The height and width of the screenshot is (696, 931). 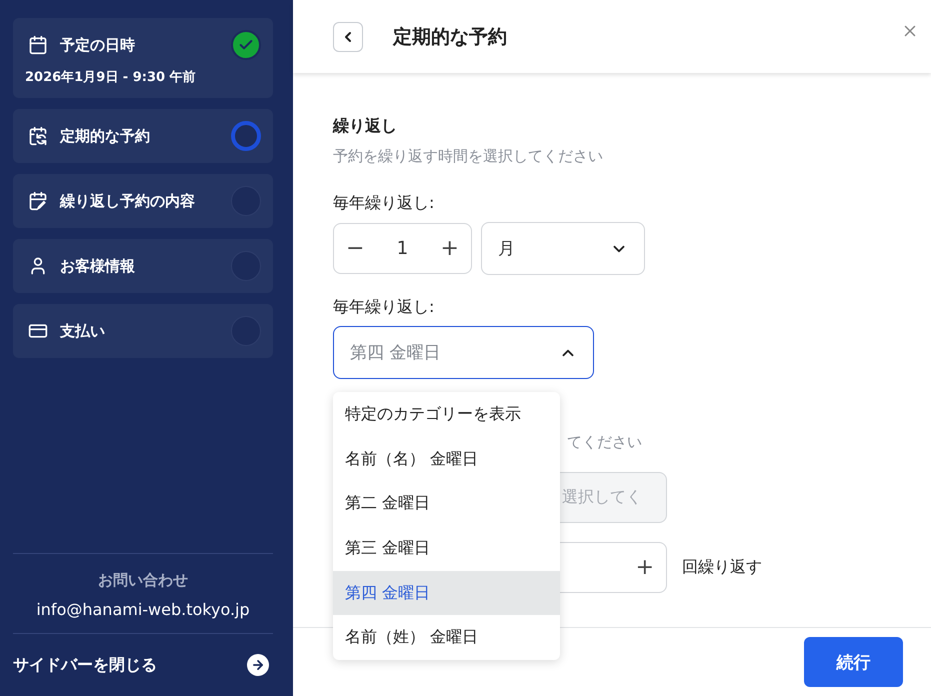 I want to click on dropdown-option: 名前（姓） 金曜日, so click(x=446, y=637).